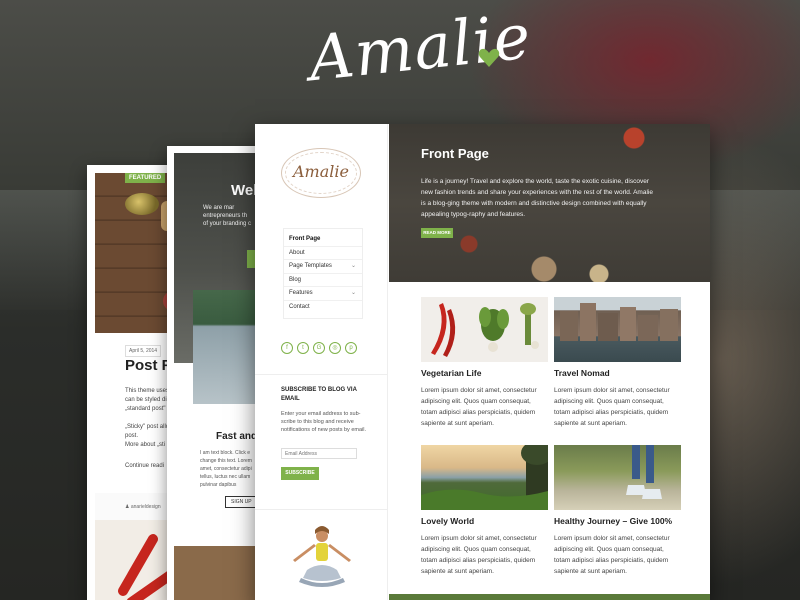  Describe the element at coordinates (295, 279) in the screenshot. I see `menu-label: Blog` at that location.